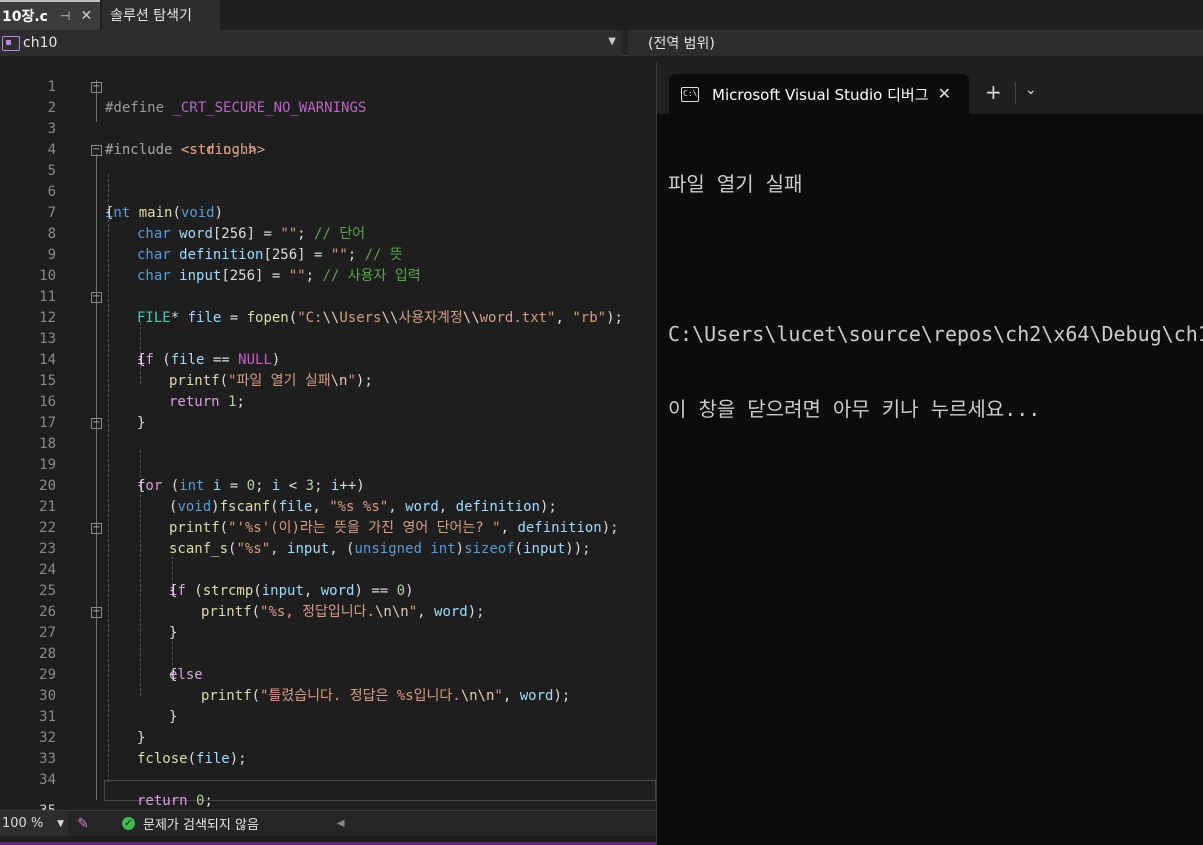  I want to click on pin-icon: ⊣, so click(65, 16).